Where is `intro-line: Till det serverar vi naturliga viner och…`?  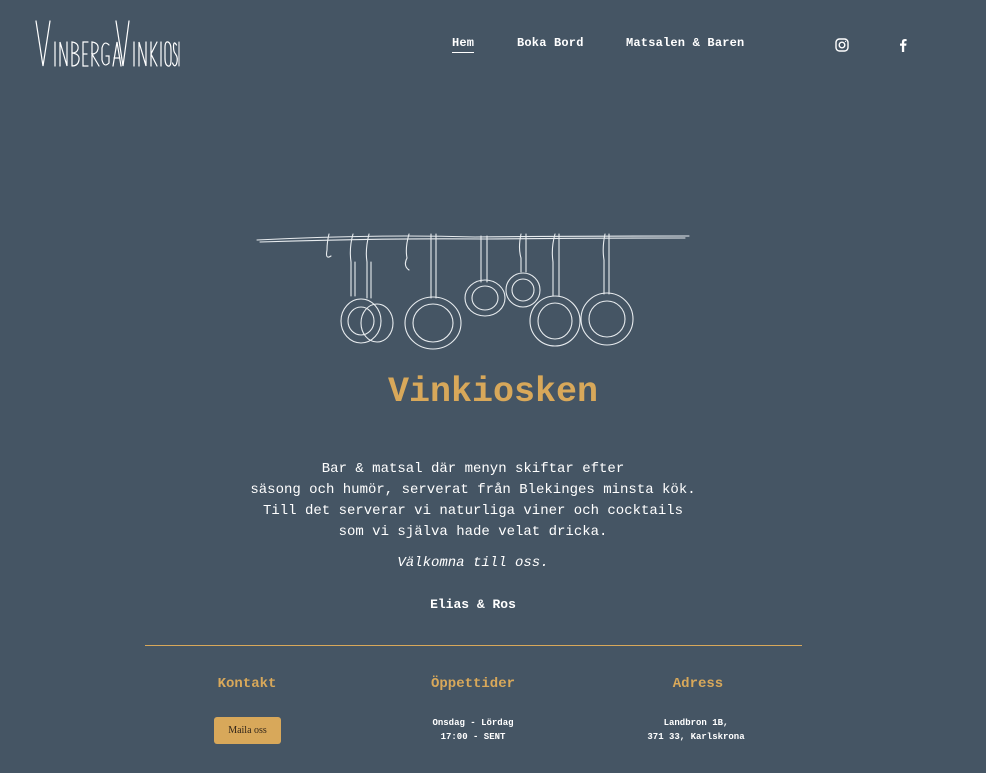 intro-line: Till det serverar vi naturliga viner och… is located at coordinates (473, 511).